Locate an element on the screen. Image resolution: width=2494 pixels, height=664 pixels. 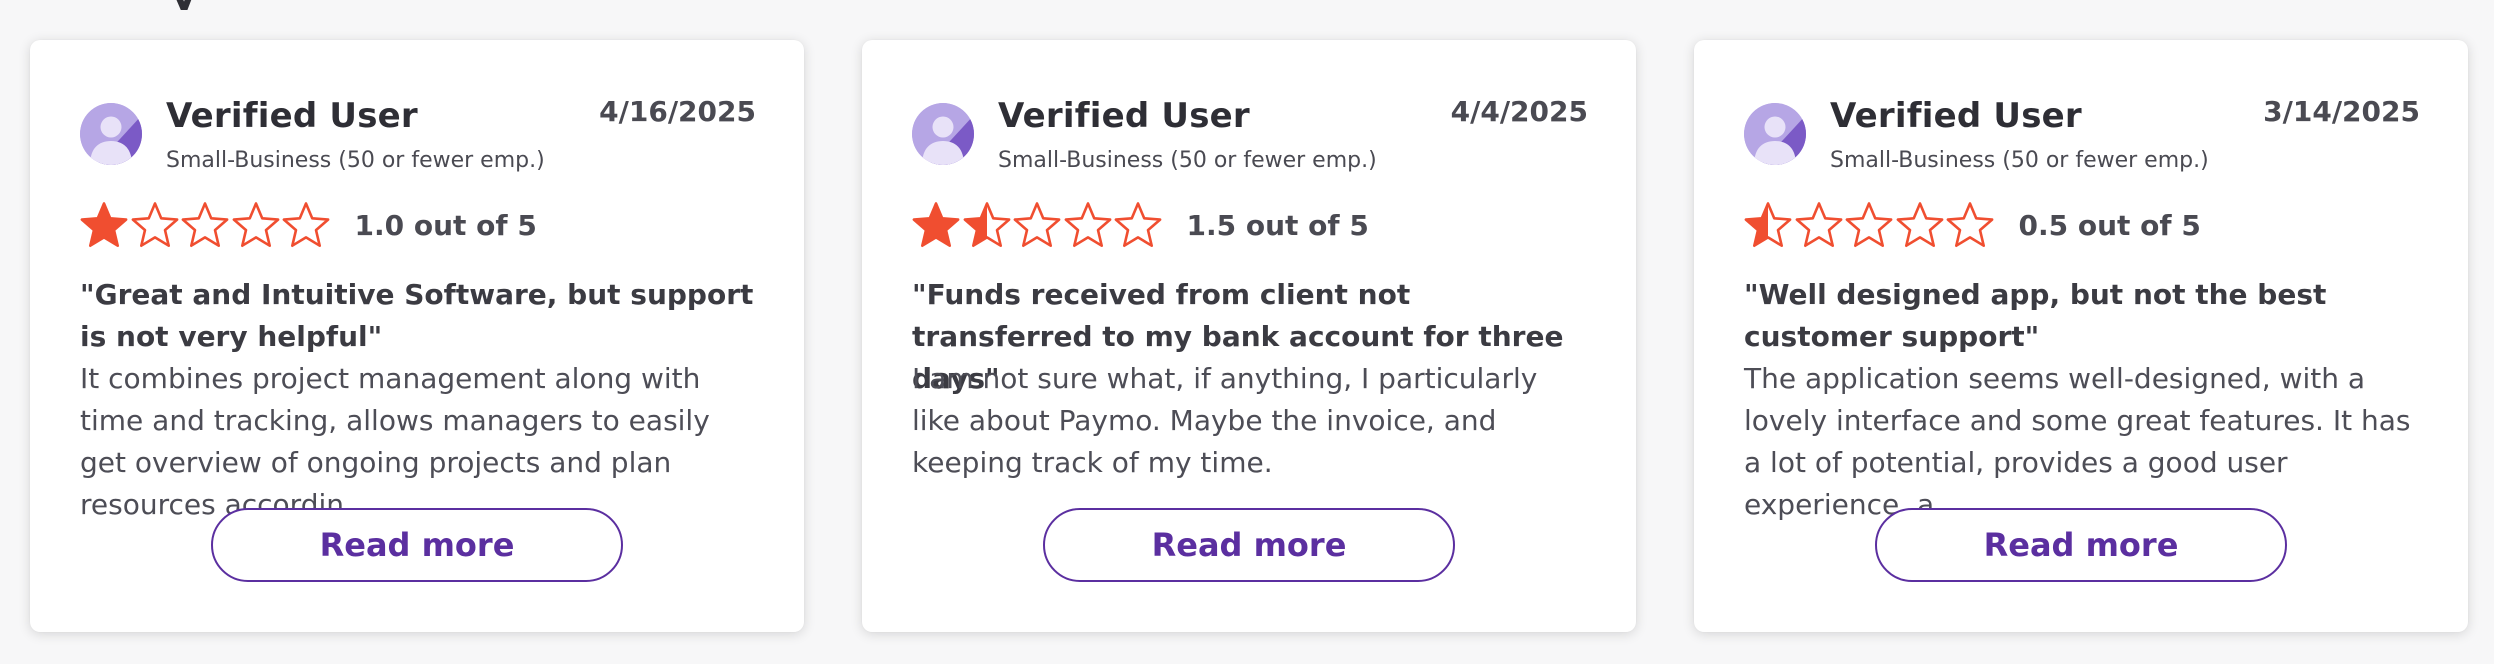
review-date: 3/14/2025 is located at coordinates (2341, 111).